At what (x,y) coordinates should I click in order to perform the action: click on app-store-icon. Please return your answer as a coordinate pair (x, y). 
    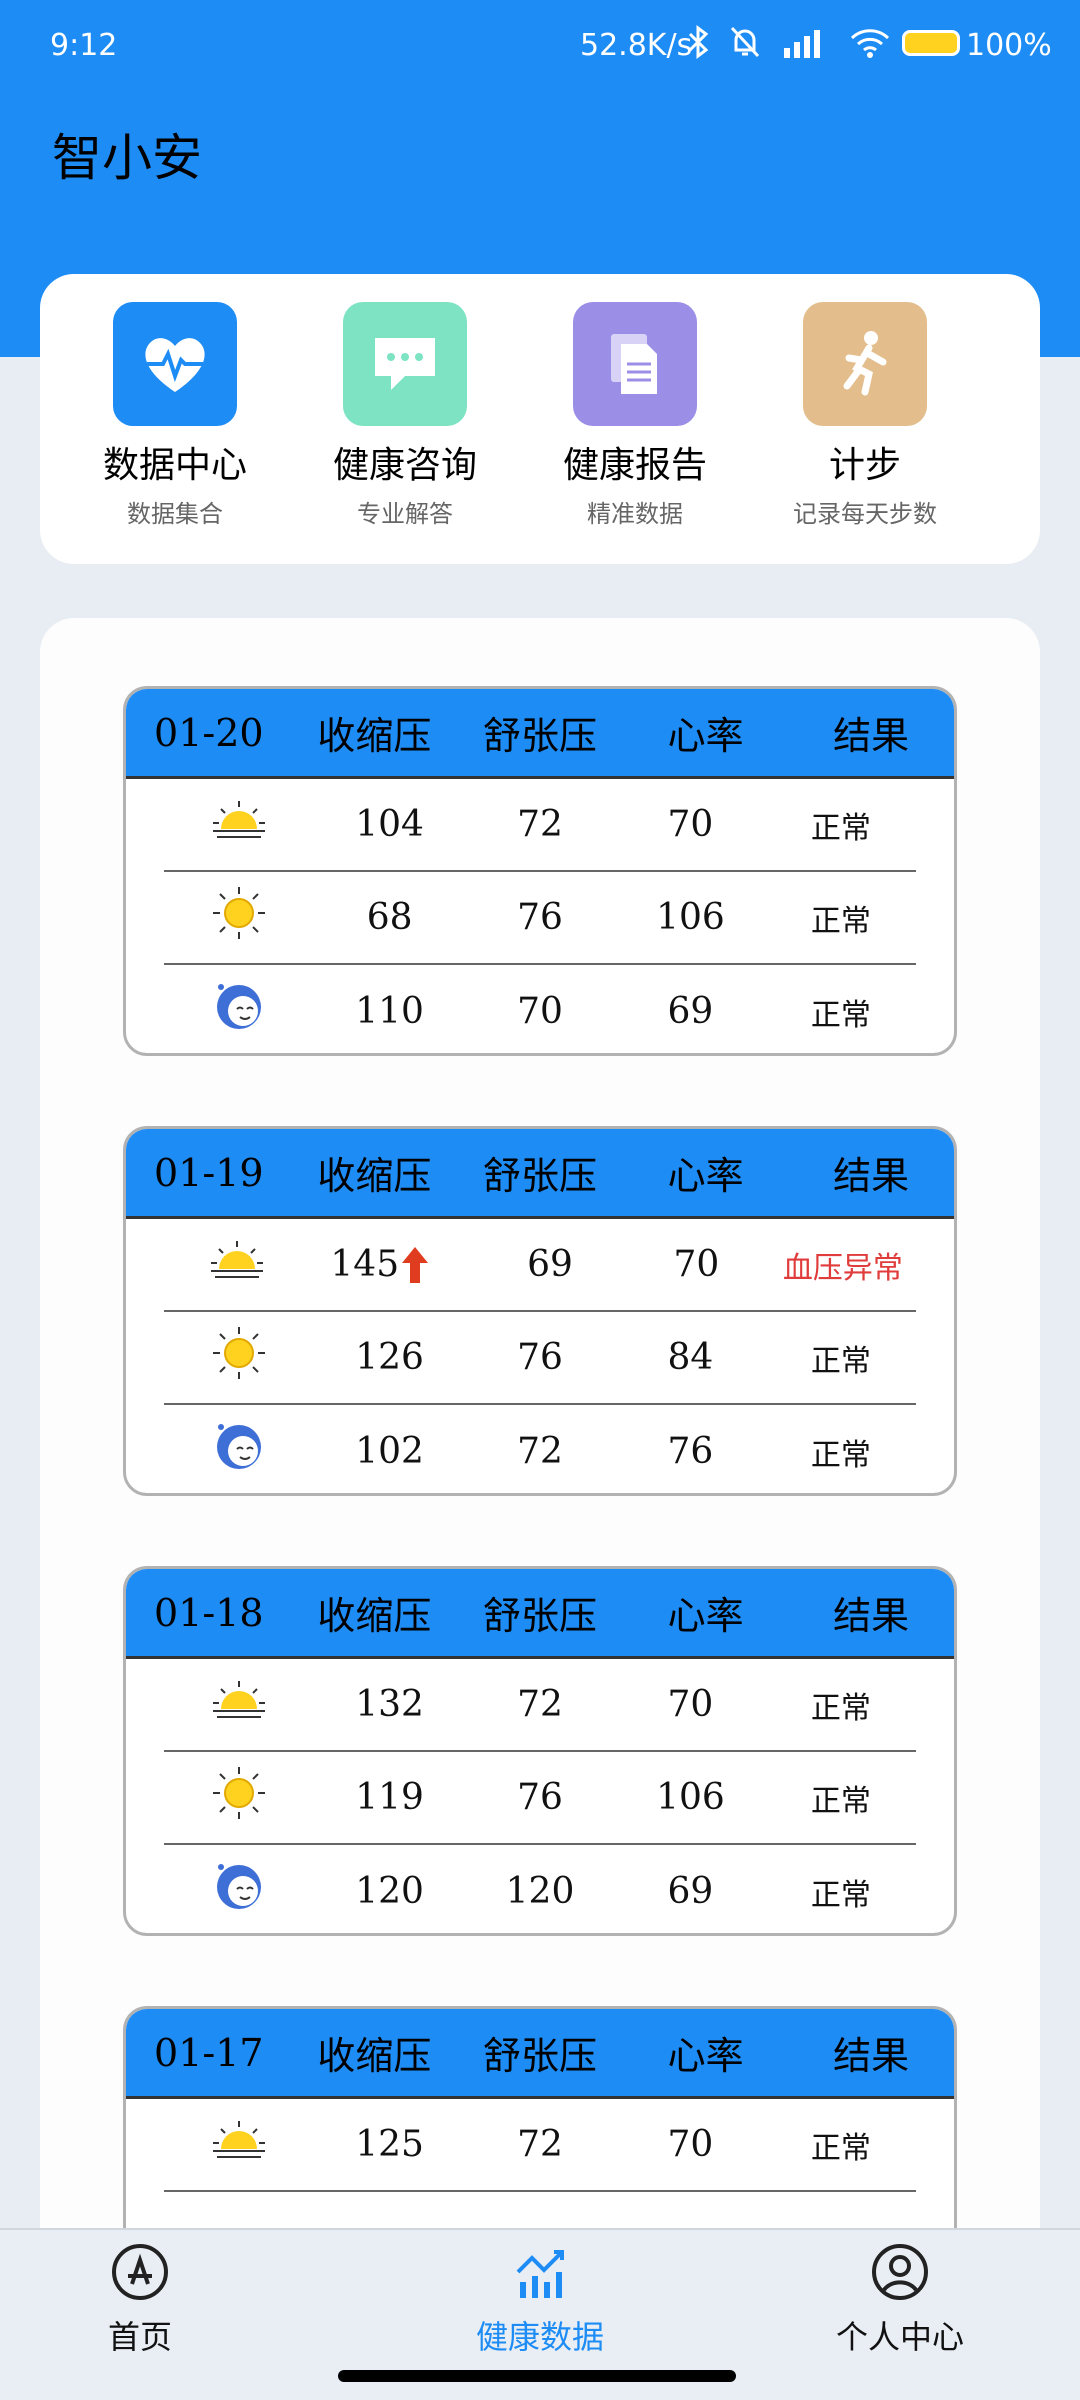
    Looking at the image, I should click on (140, 2272).